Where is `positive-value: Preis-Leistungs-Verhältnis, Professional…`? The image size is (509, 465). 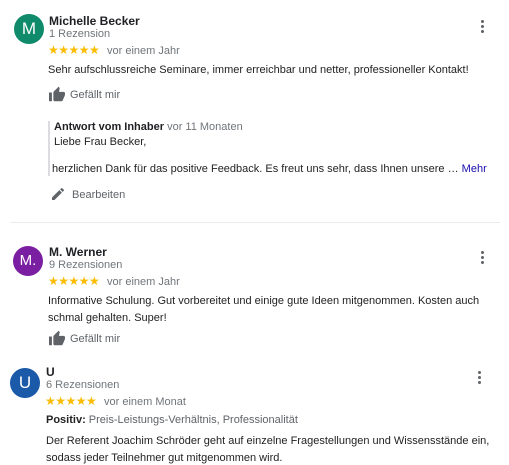 positive-value: Preis-Leistungs-Verhältnis, Professional… is located at coordinates (193, 420).